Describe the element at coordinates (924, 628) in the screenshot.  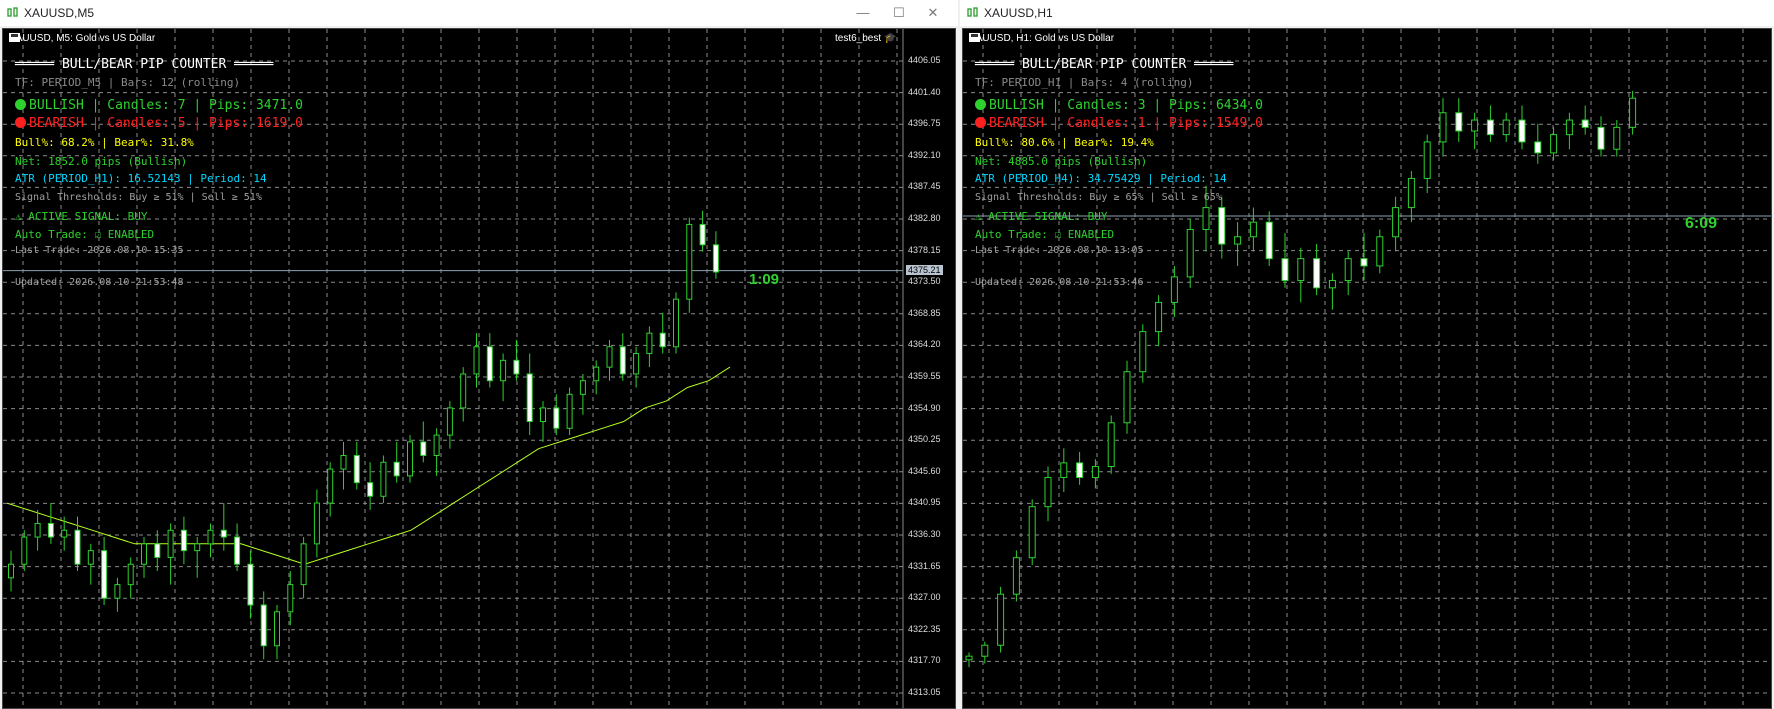
I see `price-axis-label: 4322.35` at that location.